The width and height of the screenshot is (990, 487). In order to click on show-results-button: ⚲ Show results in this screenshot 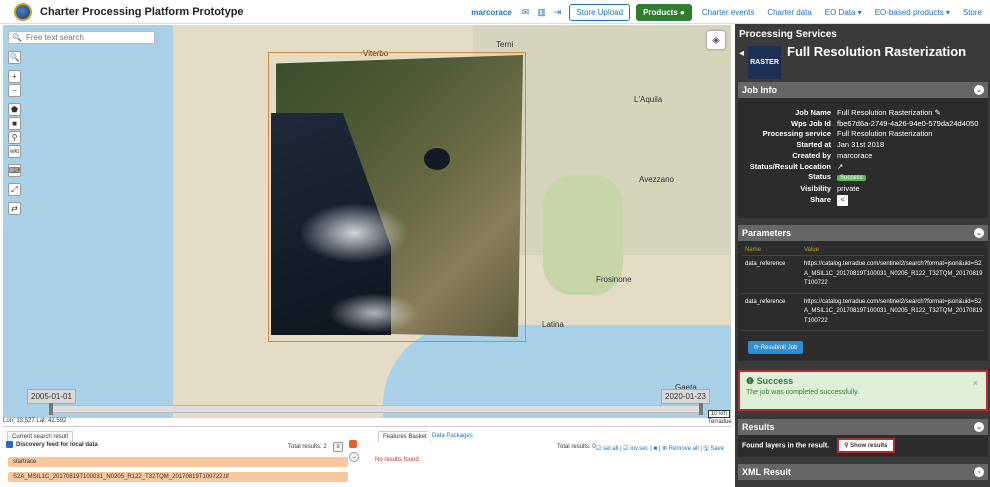, I will do `click(866, 445)`.